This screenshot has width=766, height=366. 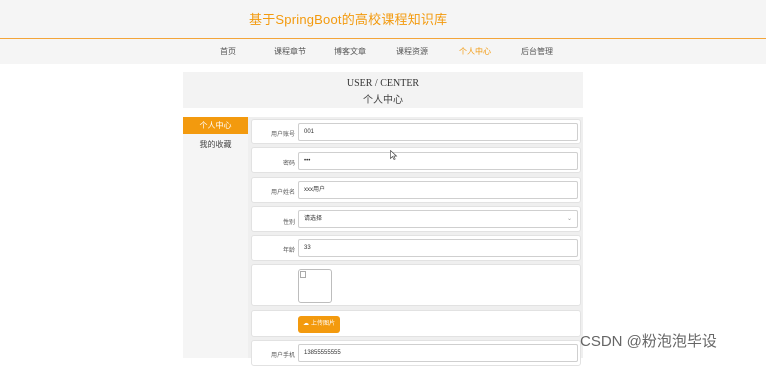 I want to click on nav-item-blog: 博客文章, so click(x=350, y=51).